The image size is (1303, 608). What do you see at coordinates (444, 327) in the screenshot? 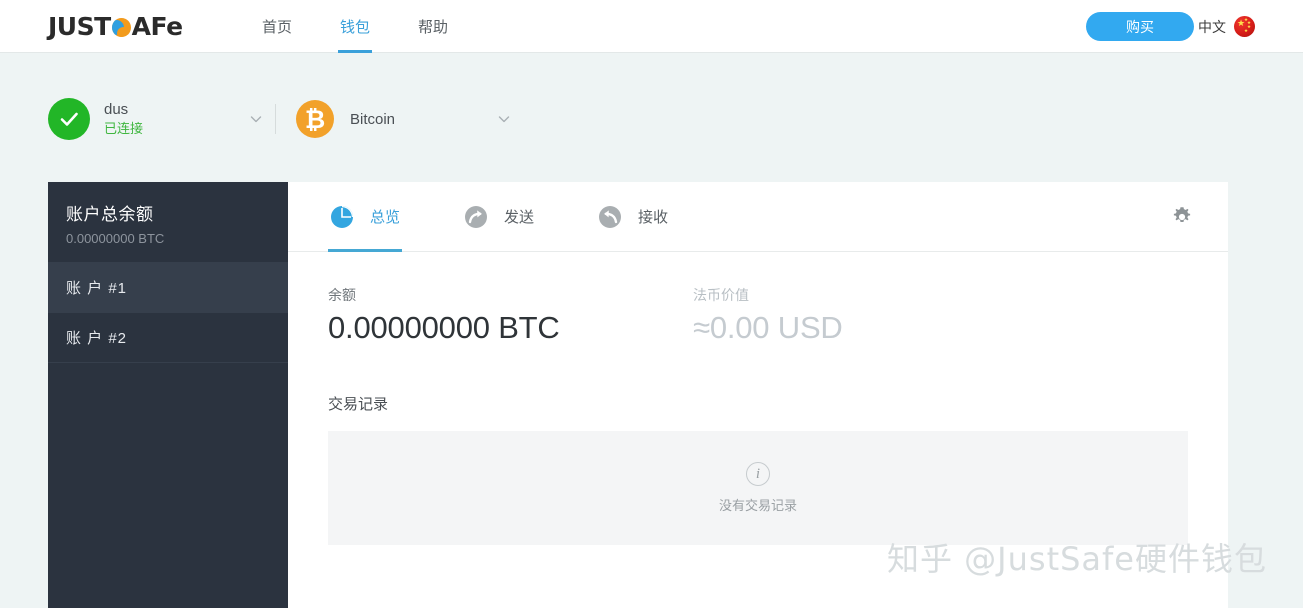
I see `balance-value: 0.00000000 BTC` at bounding box center [444, 327].